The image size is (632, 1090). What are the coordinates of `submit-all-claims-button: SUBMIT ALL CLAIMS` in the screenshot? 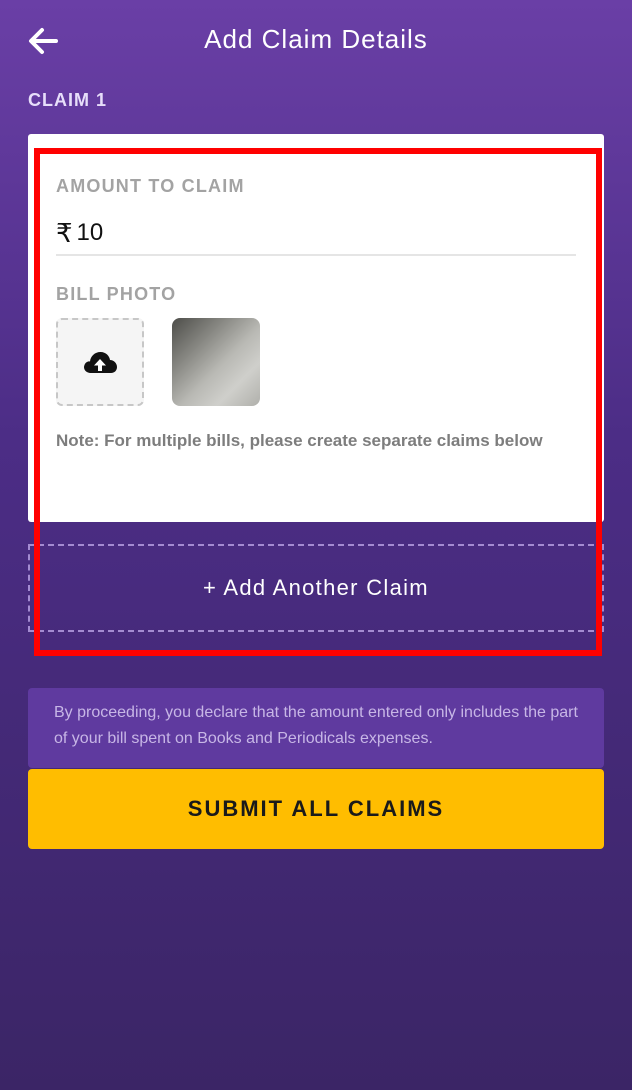 It's located at (316, 809).